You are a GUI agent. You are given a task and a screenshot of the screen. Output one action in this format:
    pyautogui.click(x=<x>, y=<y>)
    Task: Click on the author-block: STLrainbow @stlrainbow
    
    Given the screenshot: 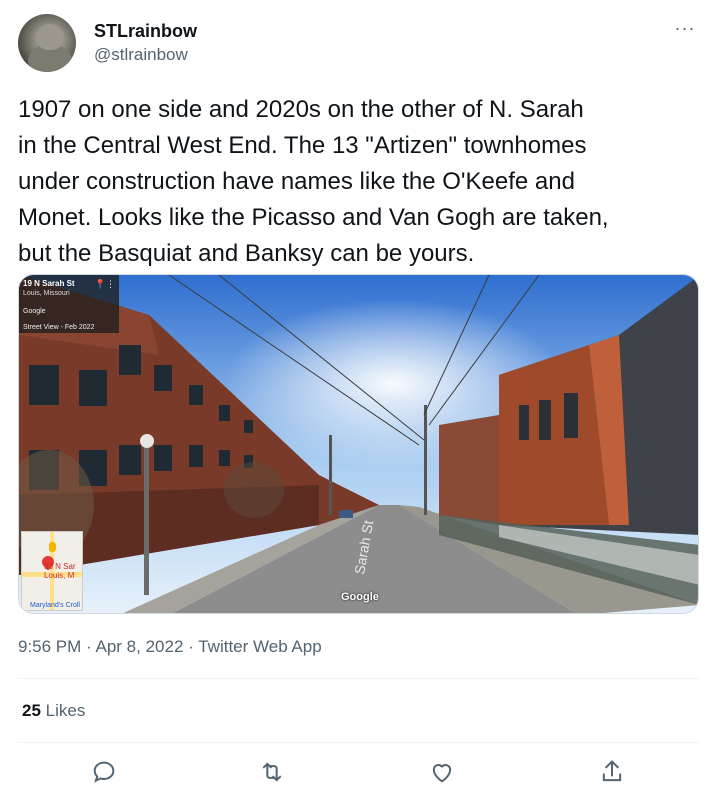 What is the action you would take?
    pyautogui.click(x=145, y=43)
    